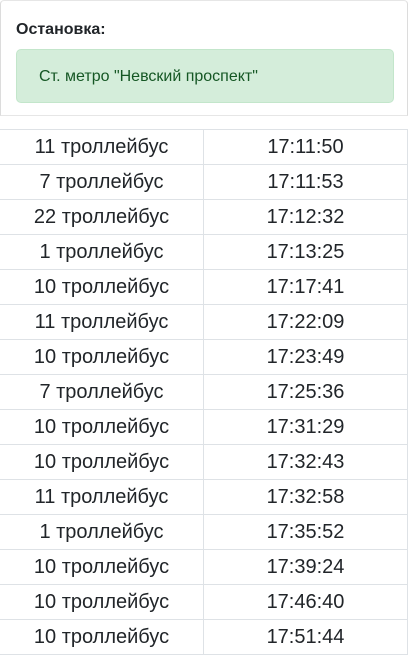 Image resolution: width=409 pixels, height=660 pixels. What do you see at coordinates (305, 217) in the screenshot?
I see `arrival-time-cell: 17:12:32` at bounding box center [305, 217].